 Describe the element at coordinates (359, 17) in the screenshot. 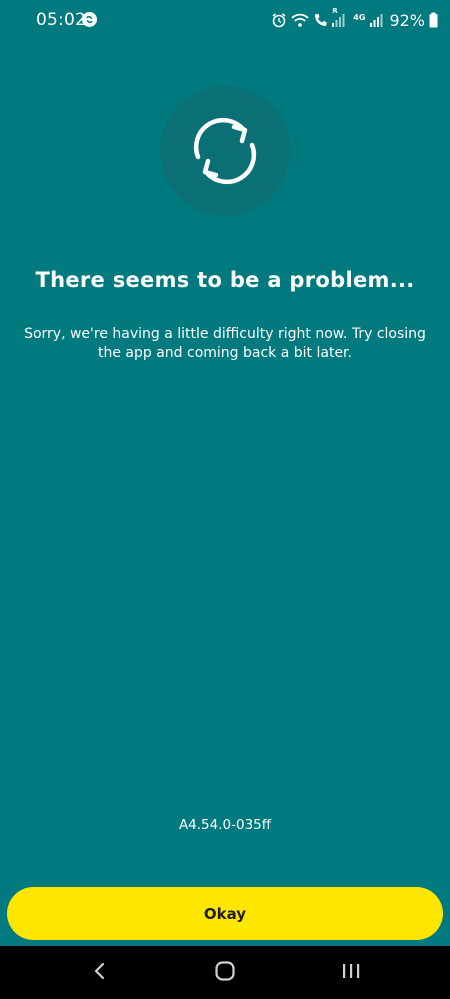

I see `network-type-label: 4G` at that location.